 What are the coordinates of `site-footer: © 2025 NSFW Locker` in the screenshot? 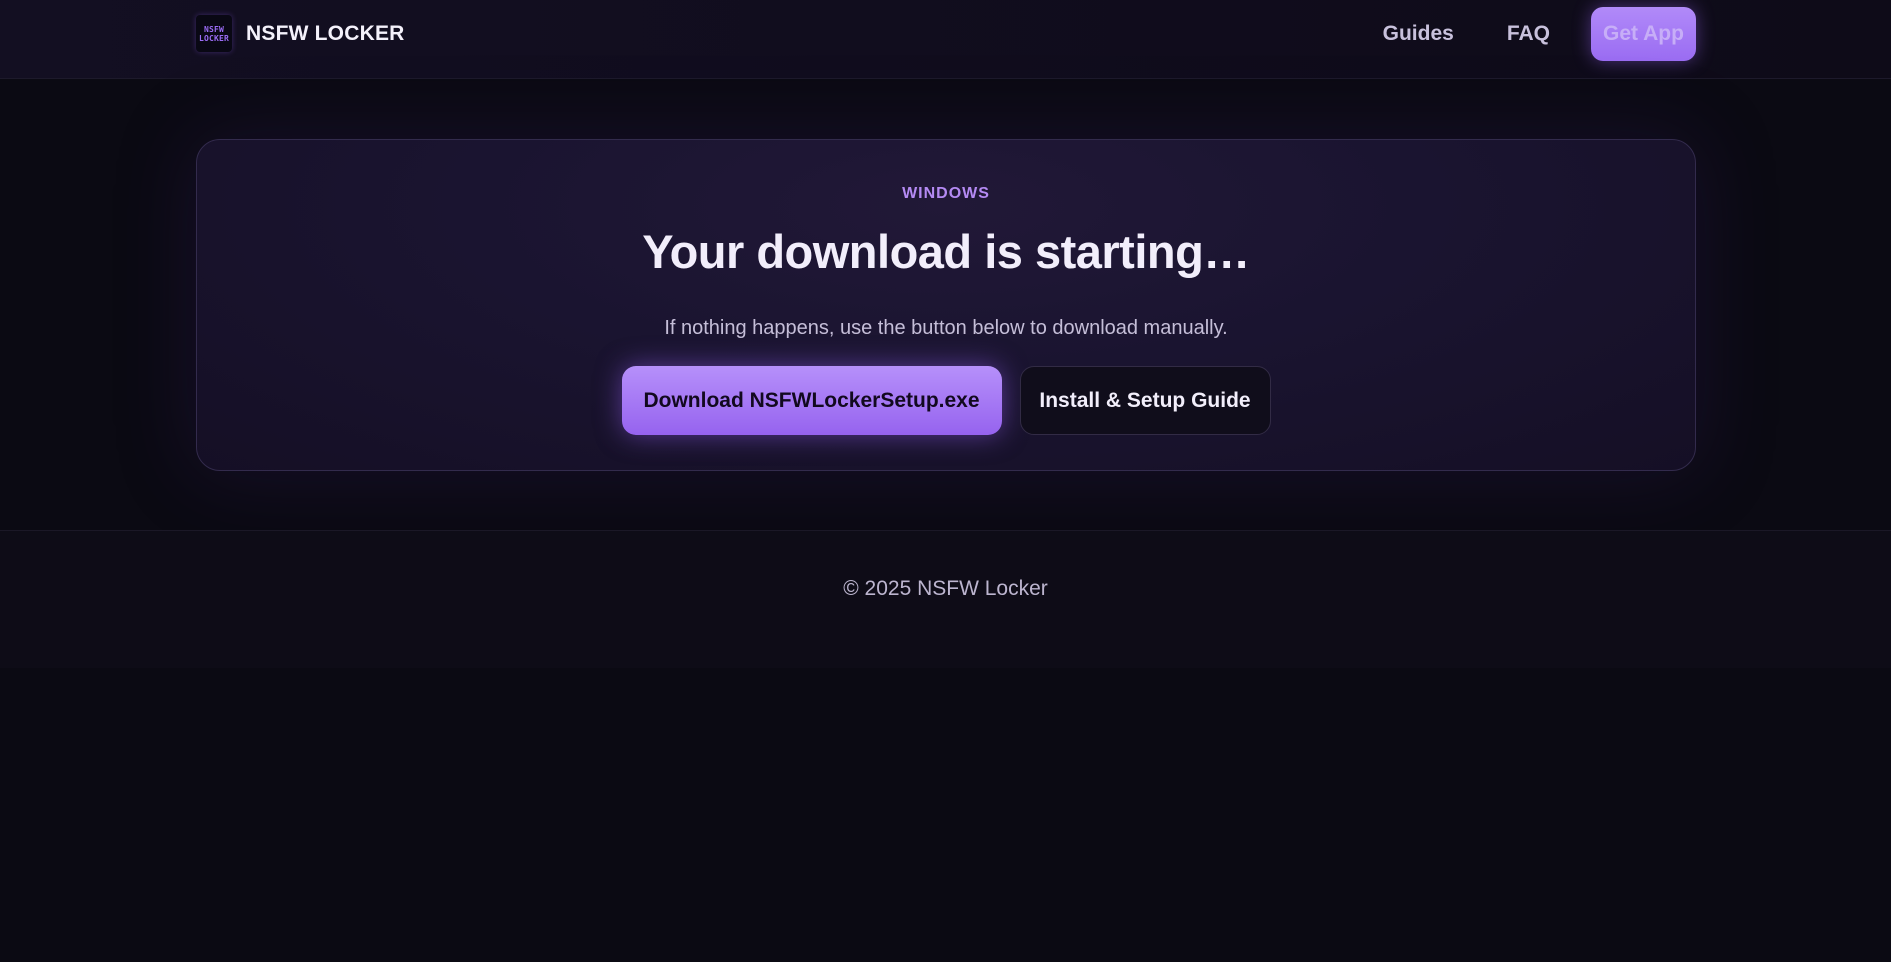 It's located at (945, 599).